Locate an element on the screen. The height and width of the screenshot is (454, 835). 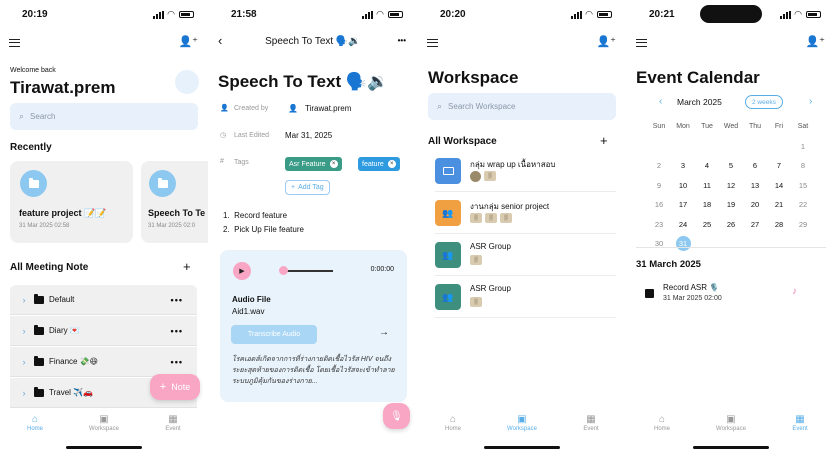
calendar-day: 10 is located at coordinates (683, 185).